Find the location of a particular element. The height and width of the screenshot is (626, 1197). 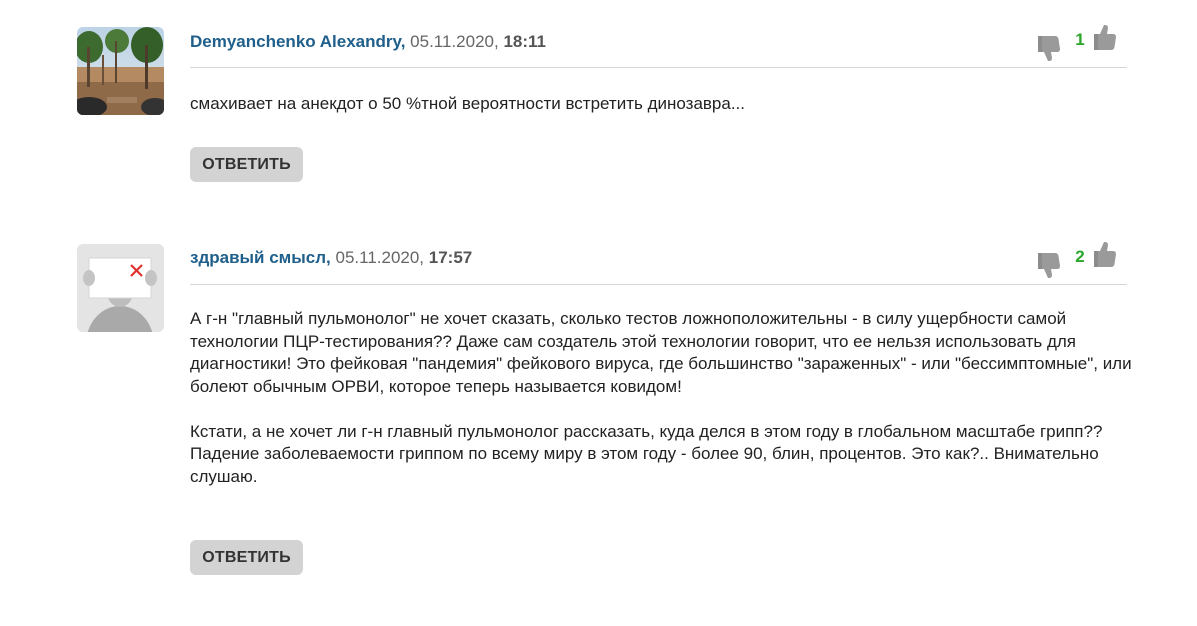

comment-header: здравый смысл, 05.11.2020, 17:57 is located at coordinates (331, 261).